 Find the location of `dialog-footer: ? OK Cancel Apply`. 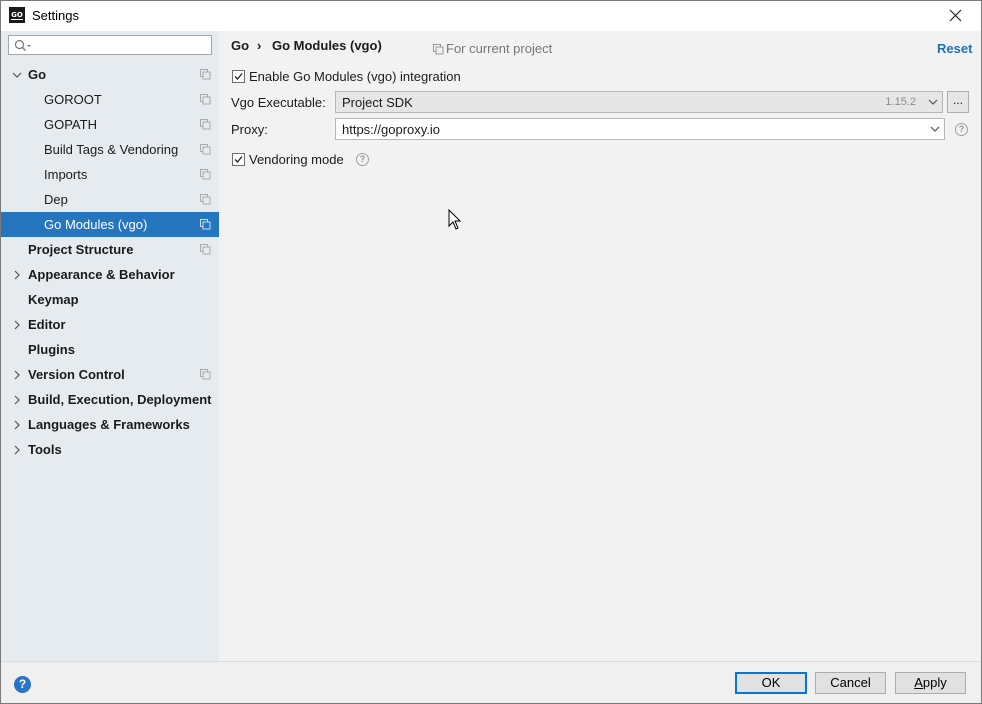

dialog-footer: ? OK Cancel Apply is located at coordinates (491, 682).